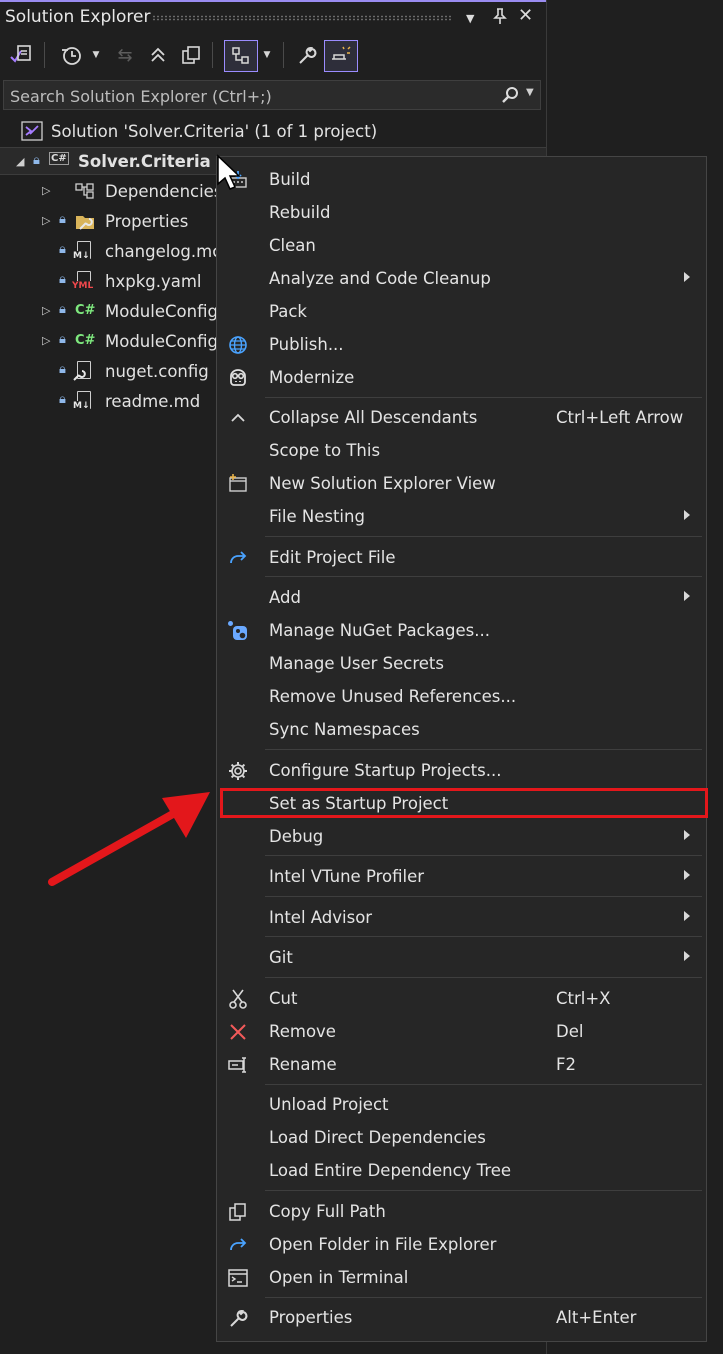 Image resolution: width=723 pixels, height=1354 pixels. Describe the element at coordinates (510, 97) in the screenshot. I see `search-icon` at that location.